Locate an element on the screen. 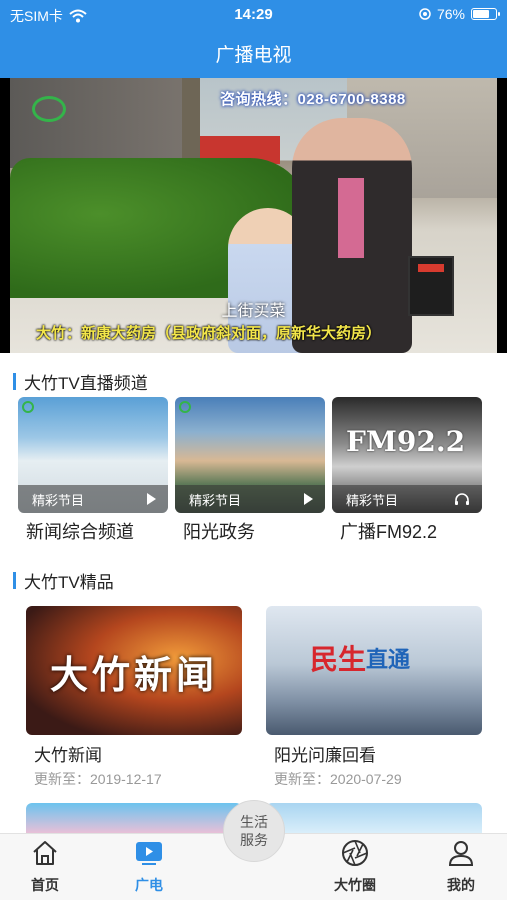 This screenshot has height=900, width=507. headphones-icon is located at coordinates (462, 499).